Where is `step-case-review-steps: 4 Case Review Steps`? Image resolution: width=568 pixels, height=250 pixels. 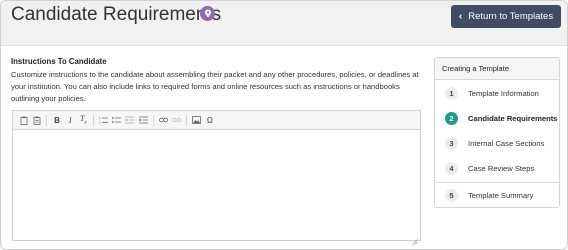 step-case-review-steps: 4 Case Review Steps is located at coordinates (497, 168).